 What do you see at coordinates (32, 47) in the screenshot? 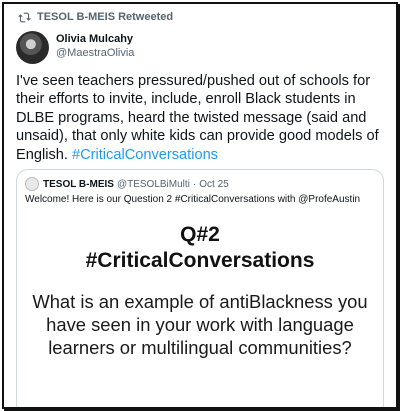
I see `avatar` at bounding box center [32, 47].